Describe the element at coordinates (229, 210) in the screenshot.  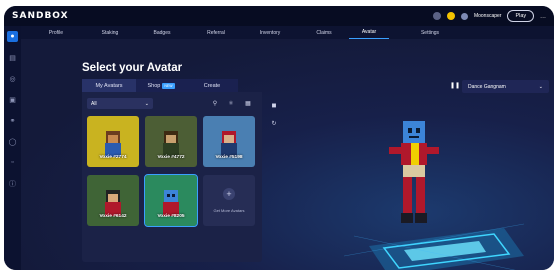
I see `get-more-avatars-label: Get More Avatars` at that location.